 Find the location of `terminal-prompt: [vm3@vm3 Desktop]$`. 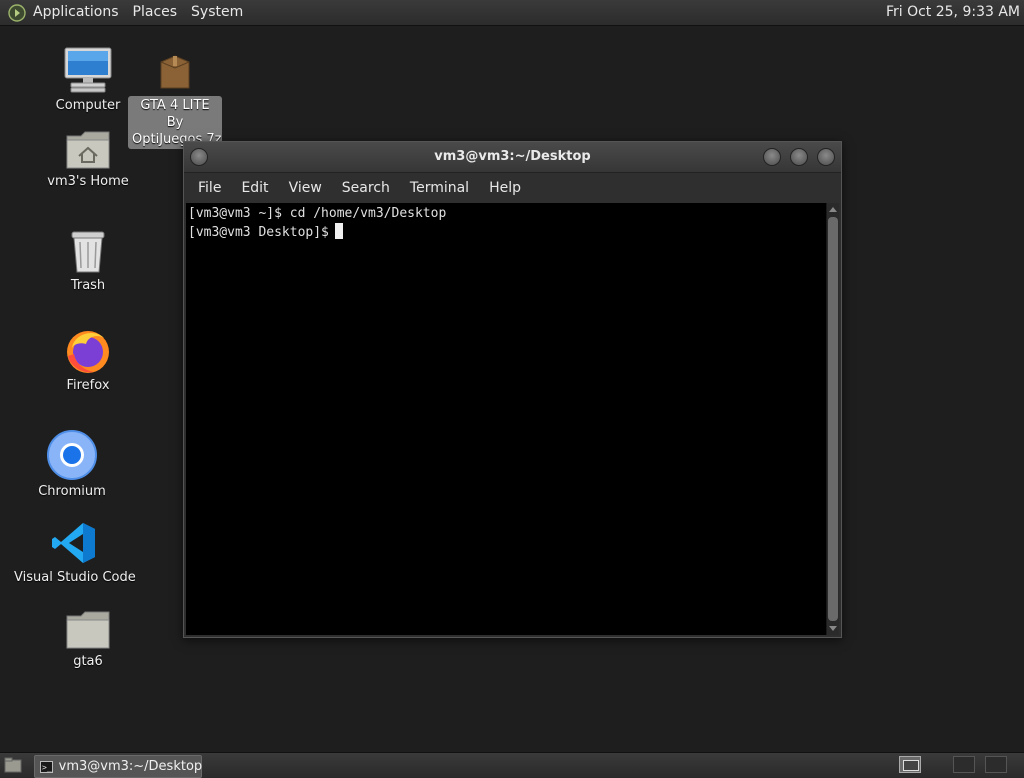

terminal-prompt: [vm3@vm3 Desktop]$ is located at coordinates (258, 232).